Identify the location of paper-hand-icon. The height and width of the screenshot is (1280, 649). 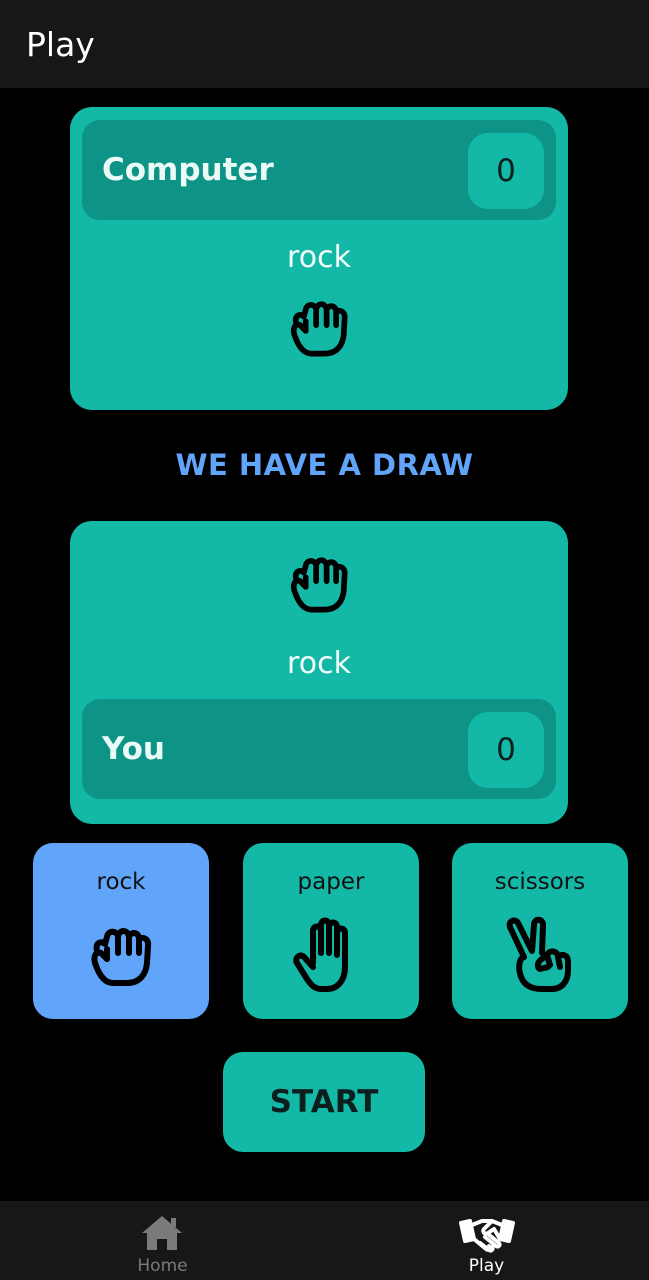
(331, 955).